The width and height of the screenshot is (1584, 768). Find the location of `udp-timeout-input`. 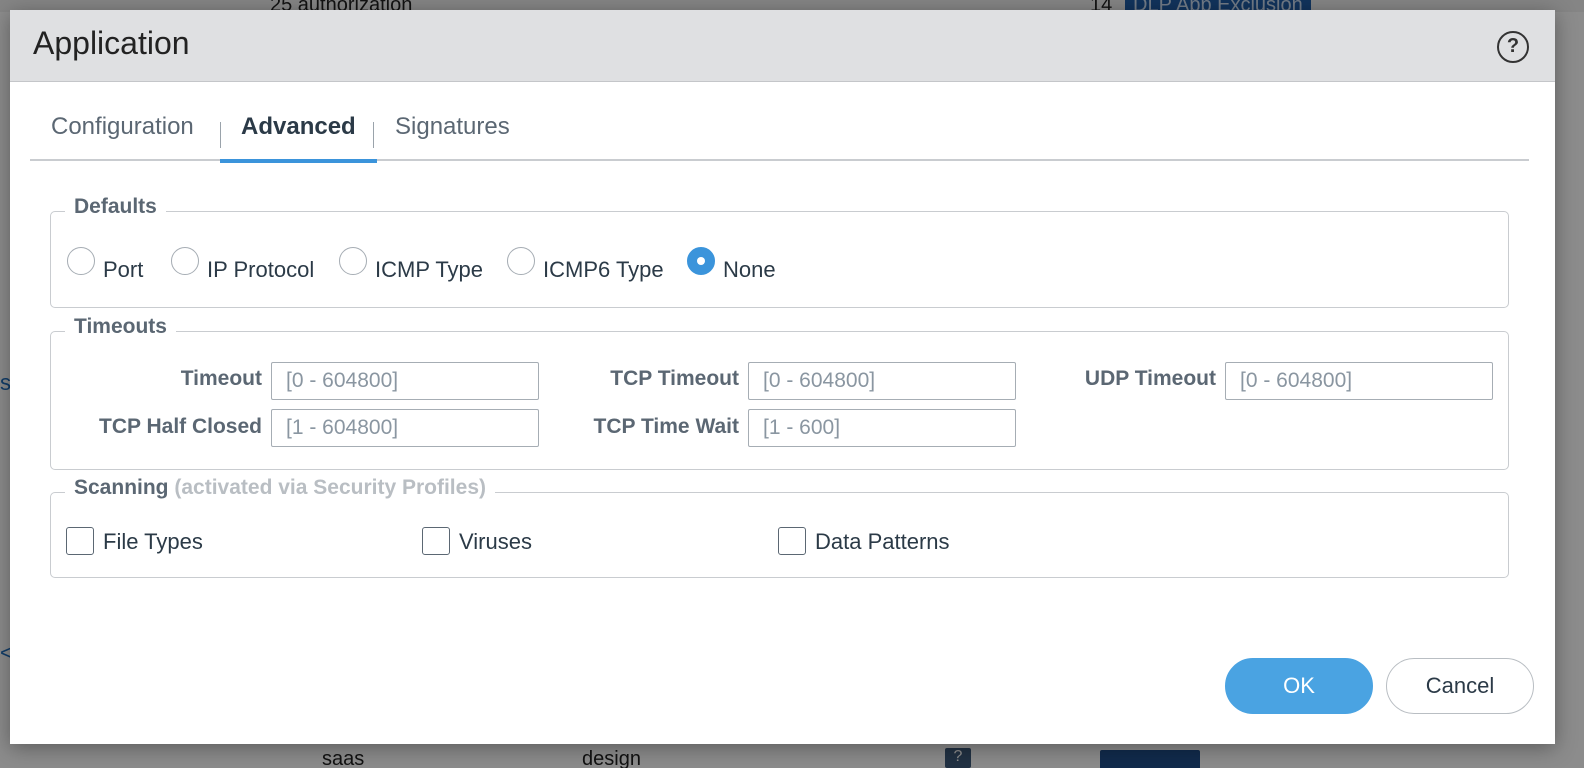

udp-timeout-input is located at coordinates (1359, 381).